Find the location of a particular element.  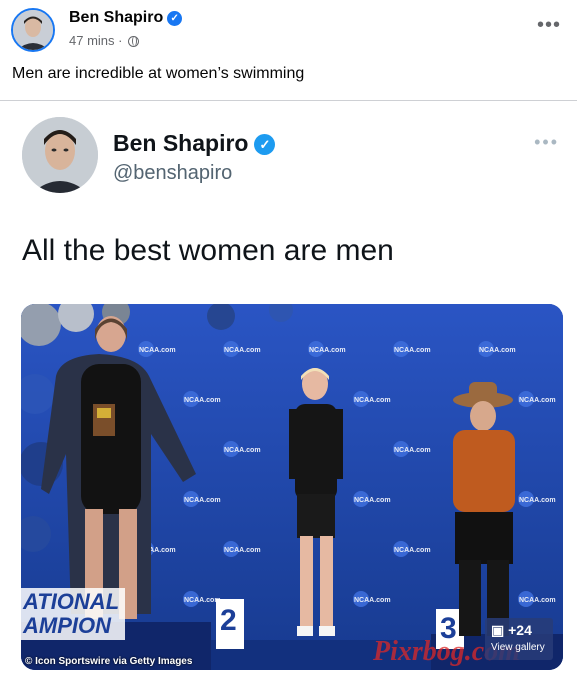

author-name: Ben Shapiro ✓ is located at coordinates (126, 18).